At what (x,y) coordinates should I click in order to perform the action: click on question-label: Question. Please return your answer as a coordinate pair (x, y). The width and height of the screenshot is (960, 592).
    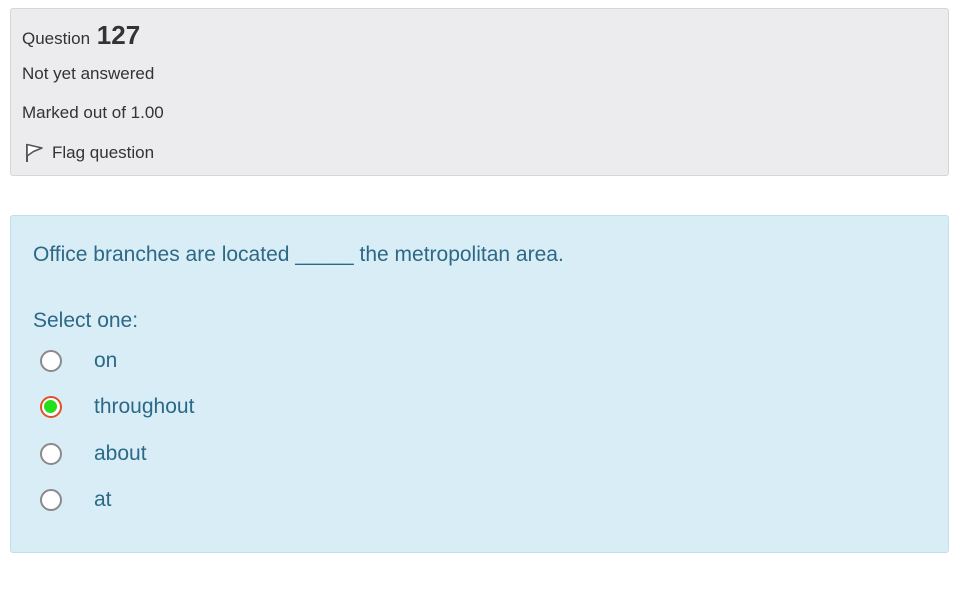
    Looking at the image, I should click on (56, 38).